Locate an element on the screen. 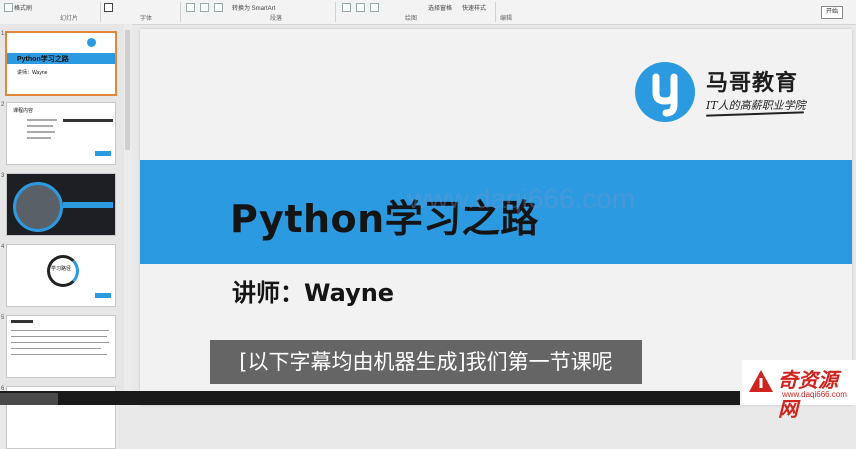  video-subtitle: [以下字幕均由机器生成]我们第一节课呢 is located at coordinates (426, 362).